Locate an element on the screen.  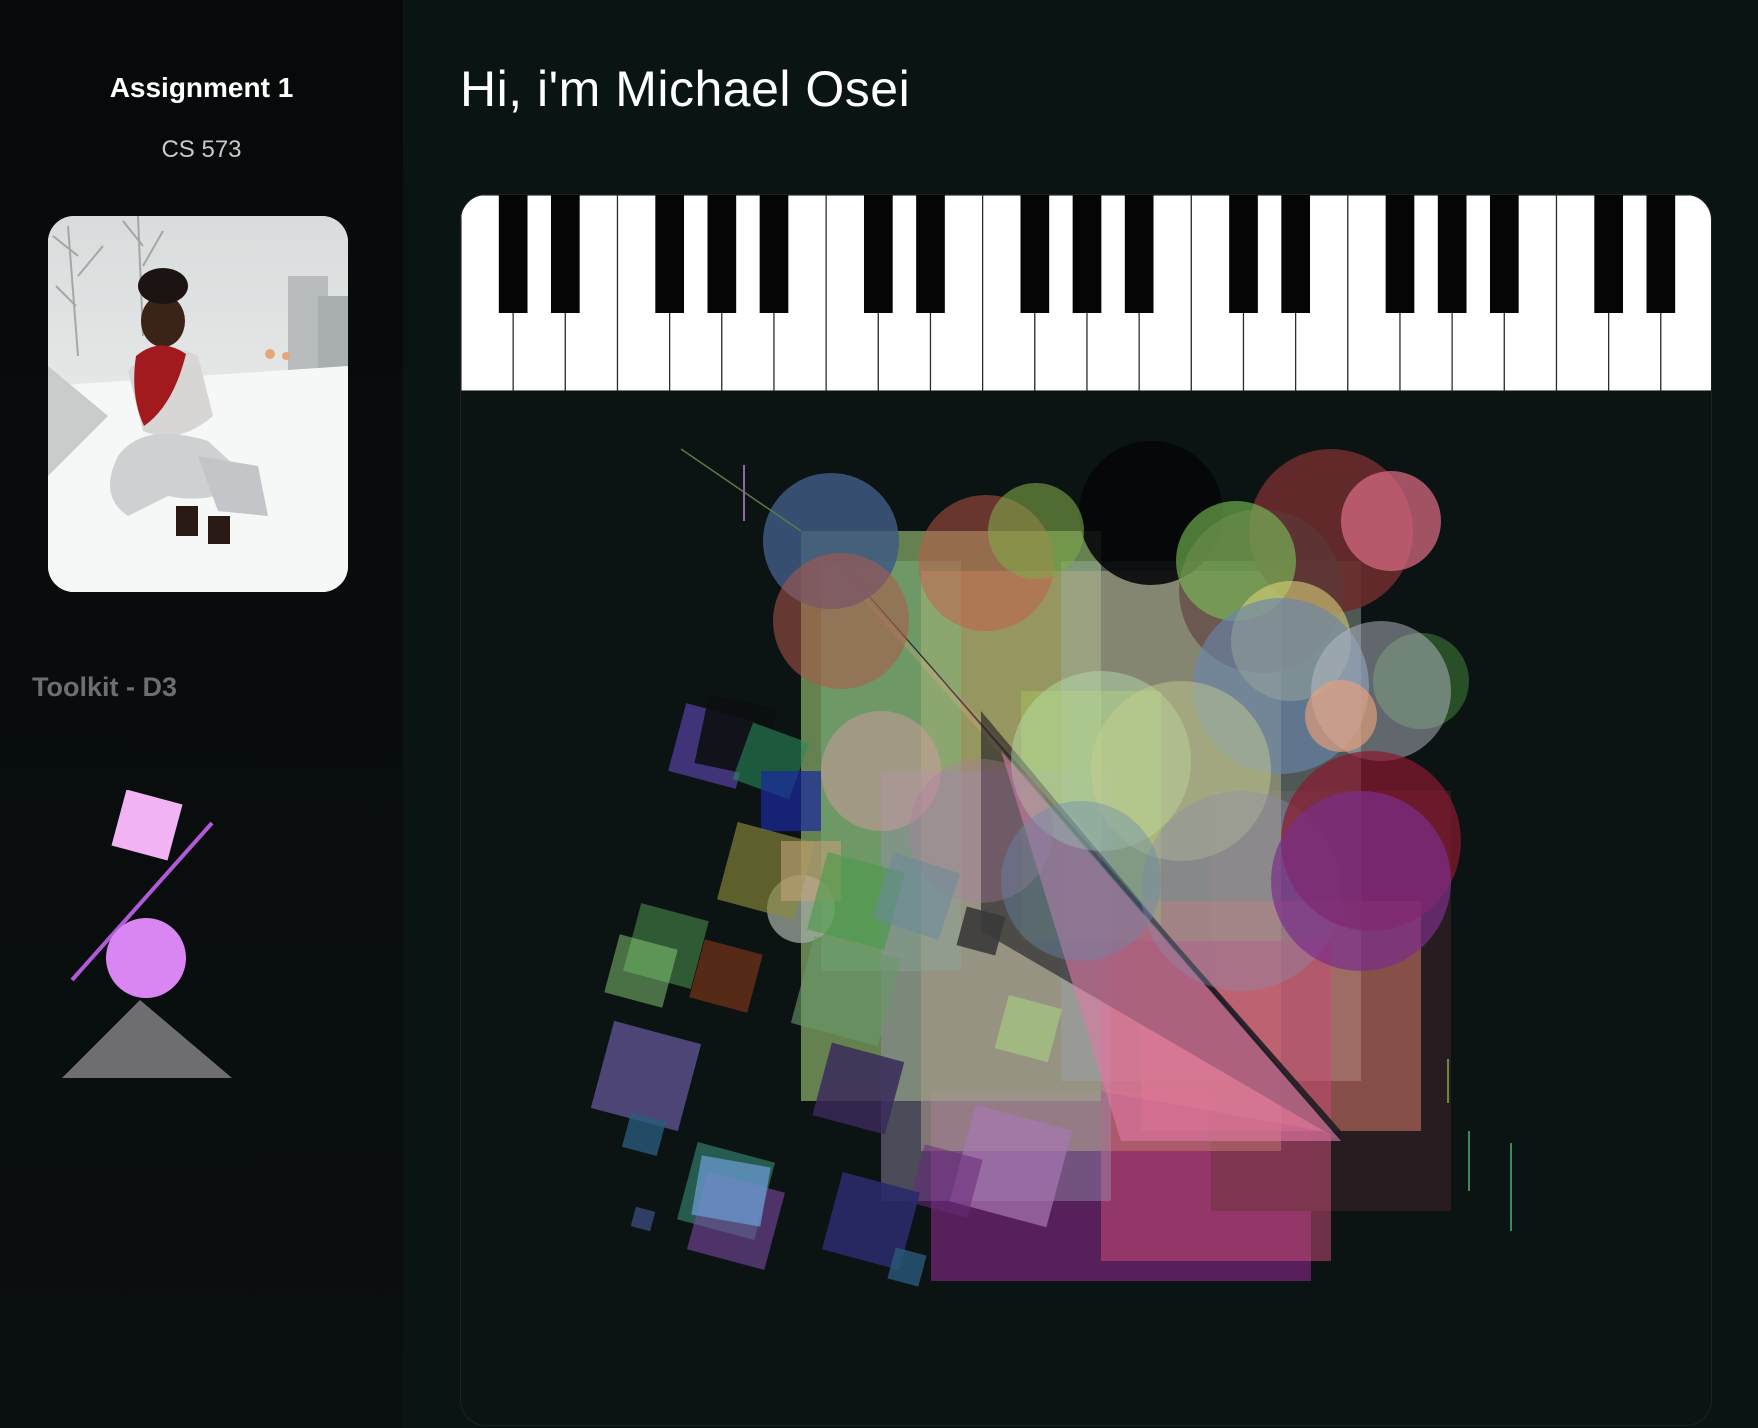
profile-photo-image is located at coordinates (198, 404).